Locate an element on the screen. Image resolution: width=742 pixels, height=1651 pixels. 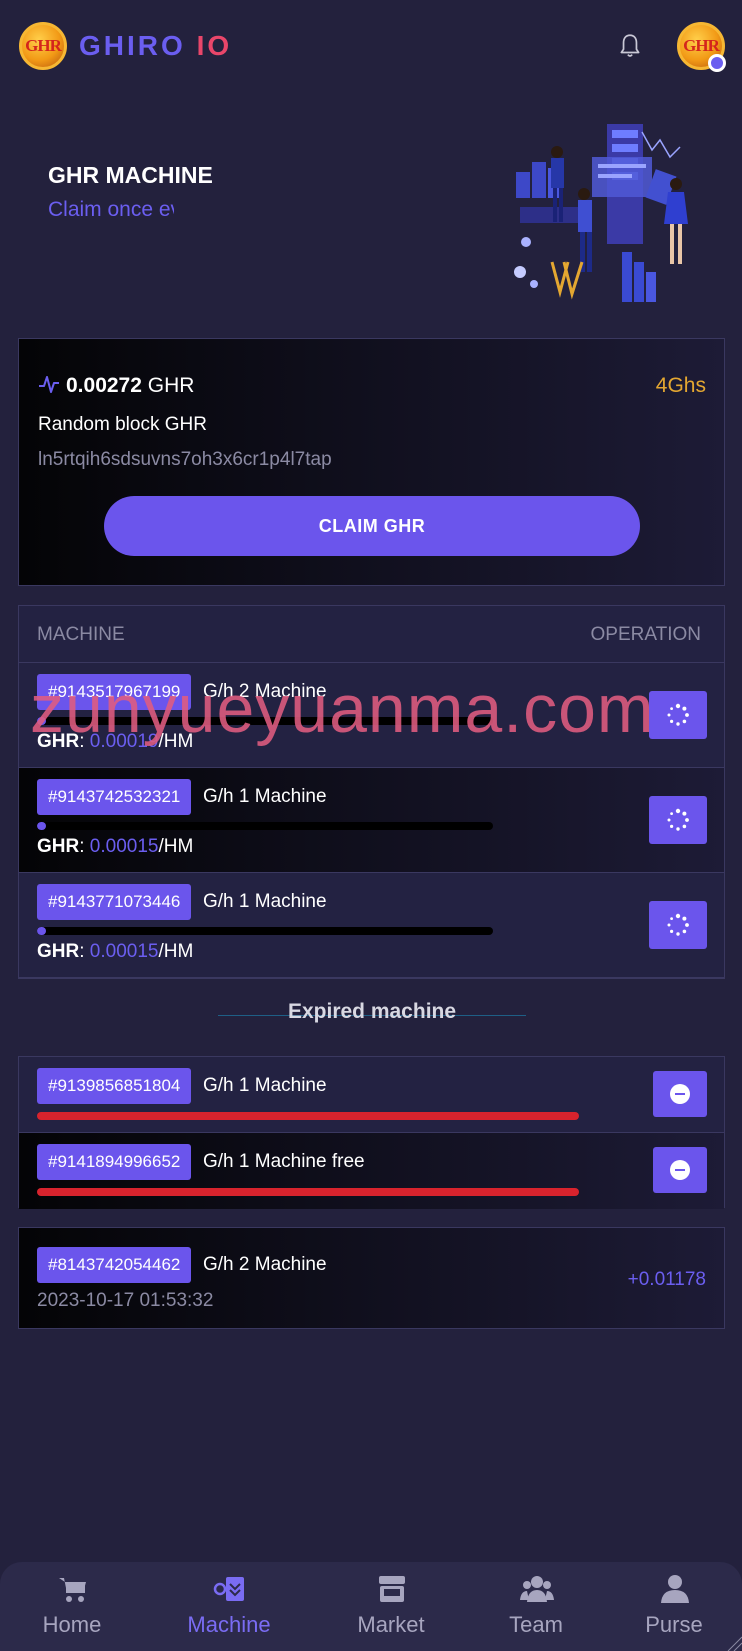
store-icon is located at coordinates (392, 1589).